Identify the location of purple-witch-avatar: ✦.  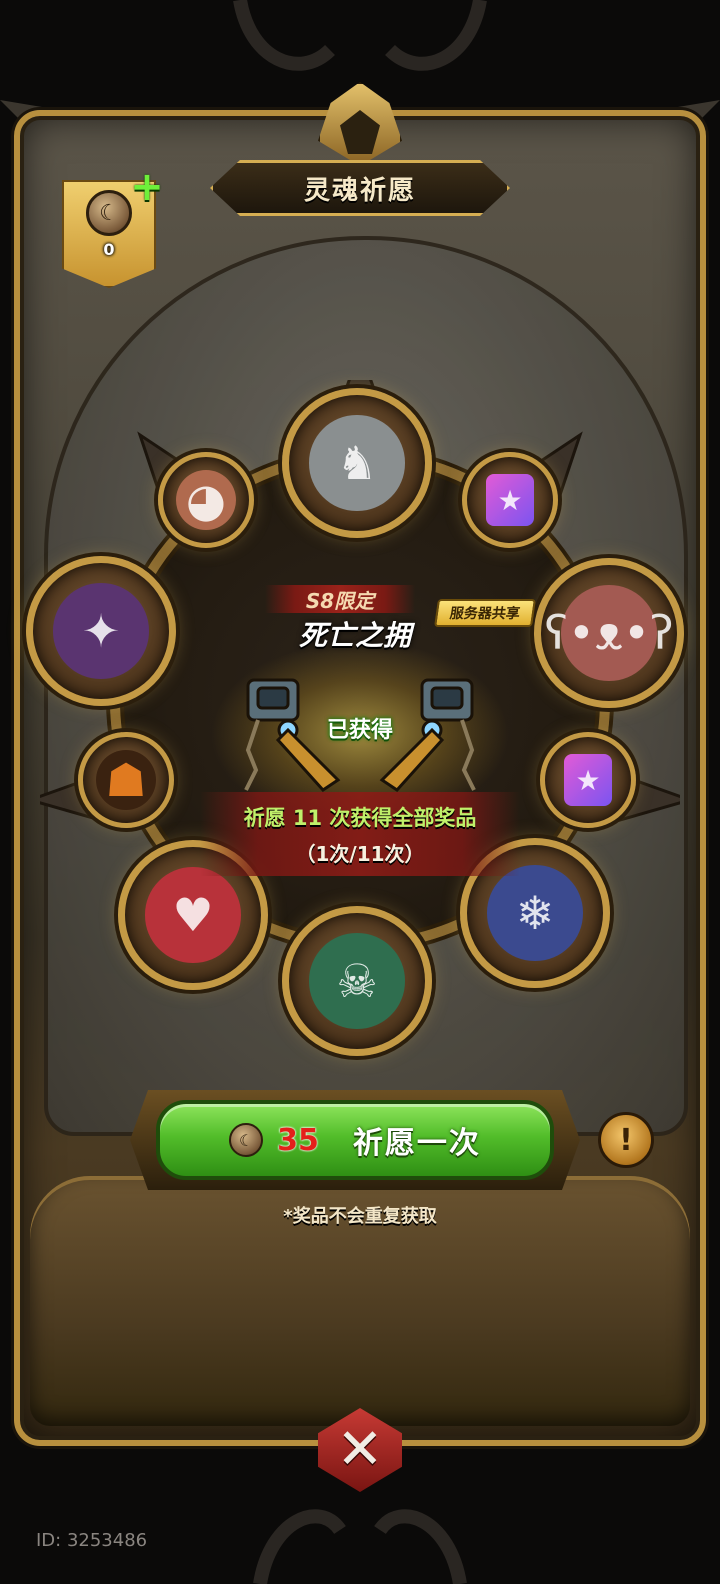
(101, 631).